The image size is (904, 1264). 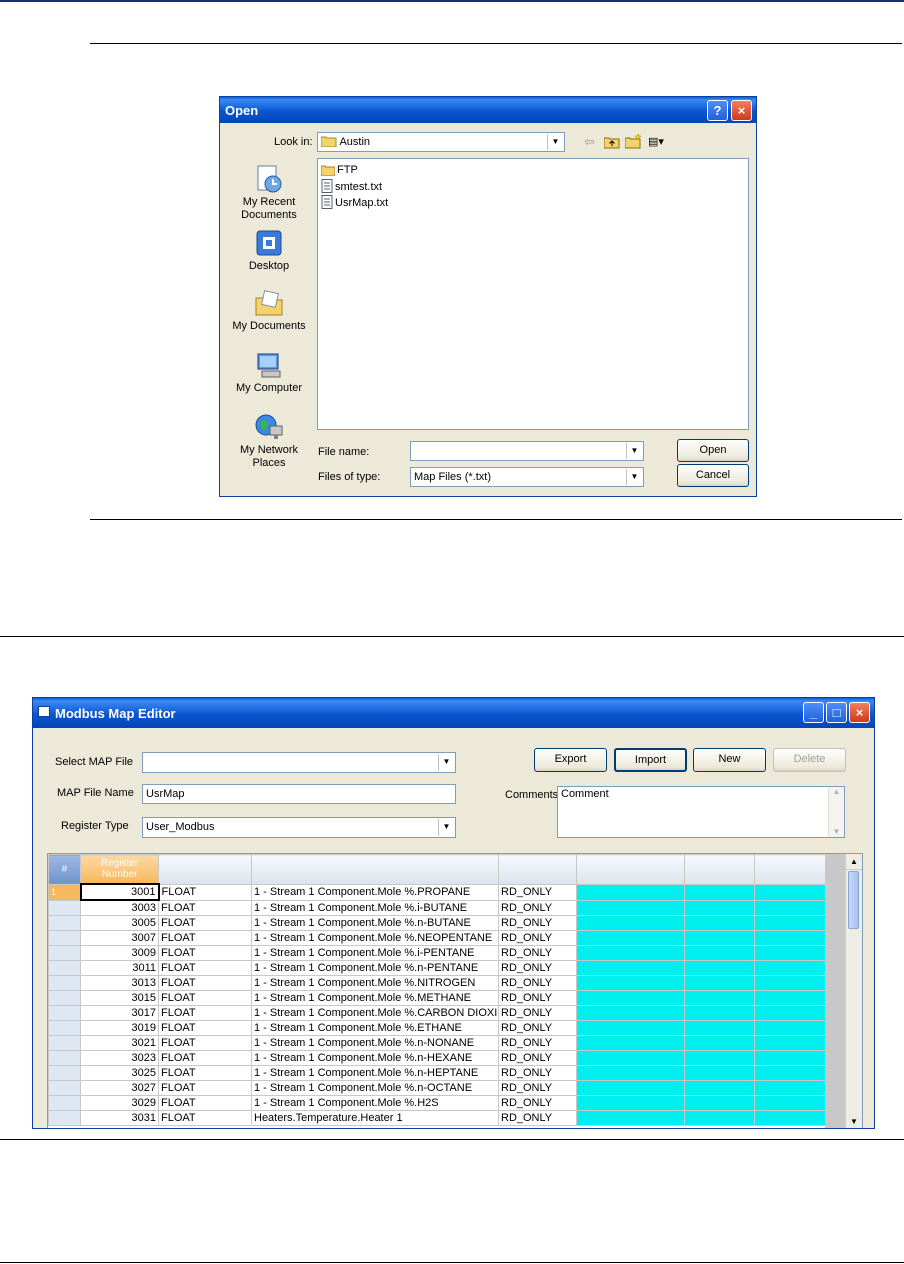 What do you see at coordinates (375, 953) in the screenshot?
I see `cell-description: 1 - Stream 1 Component.Mole %.i-PENTANE` at bounding box center [375, 953].